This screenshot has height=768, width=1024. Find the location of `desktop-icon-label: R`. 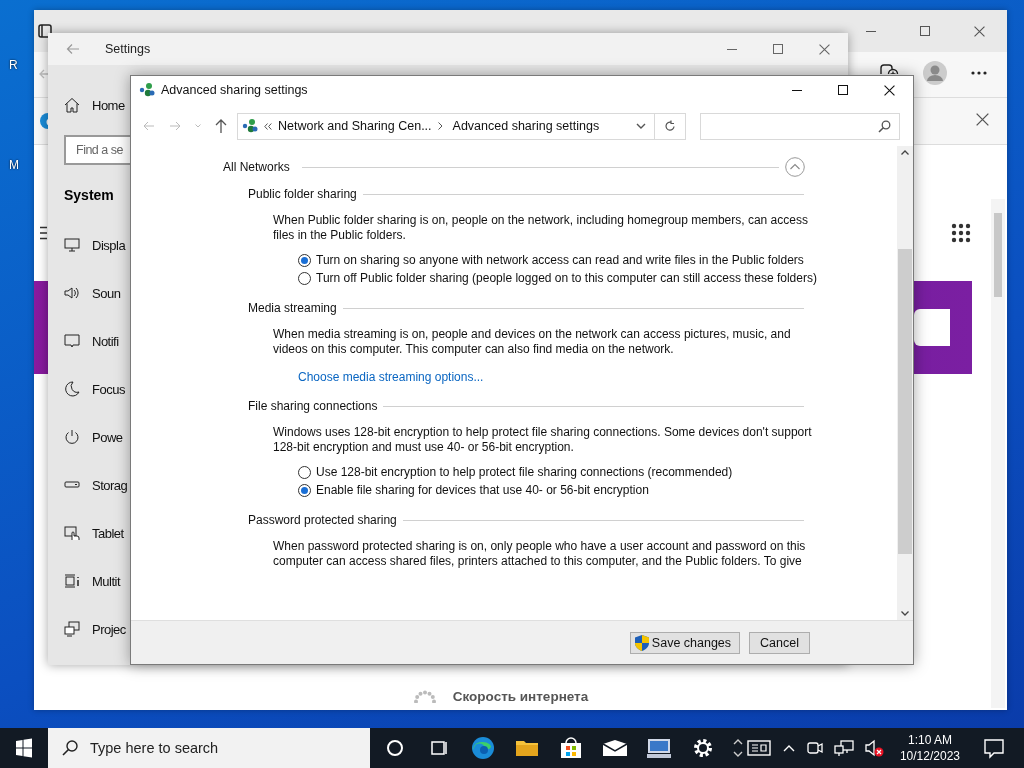

desktop-icon-label: R is located at coordinates (13, 65).